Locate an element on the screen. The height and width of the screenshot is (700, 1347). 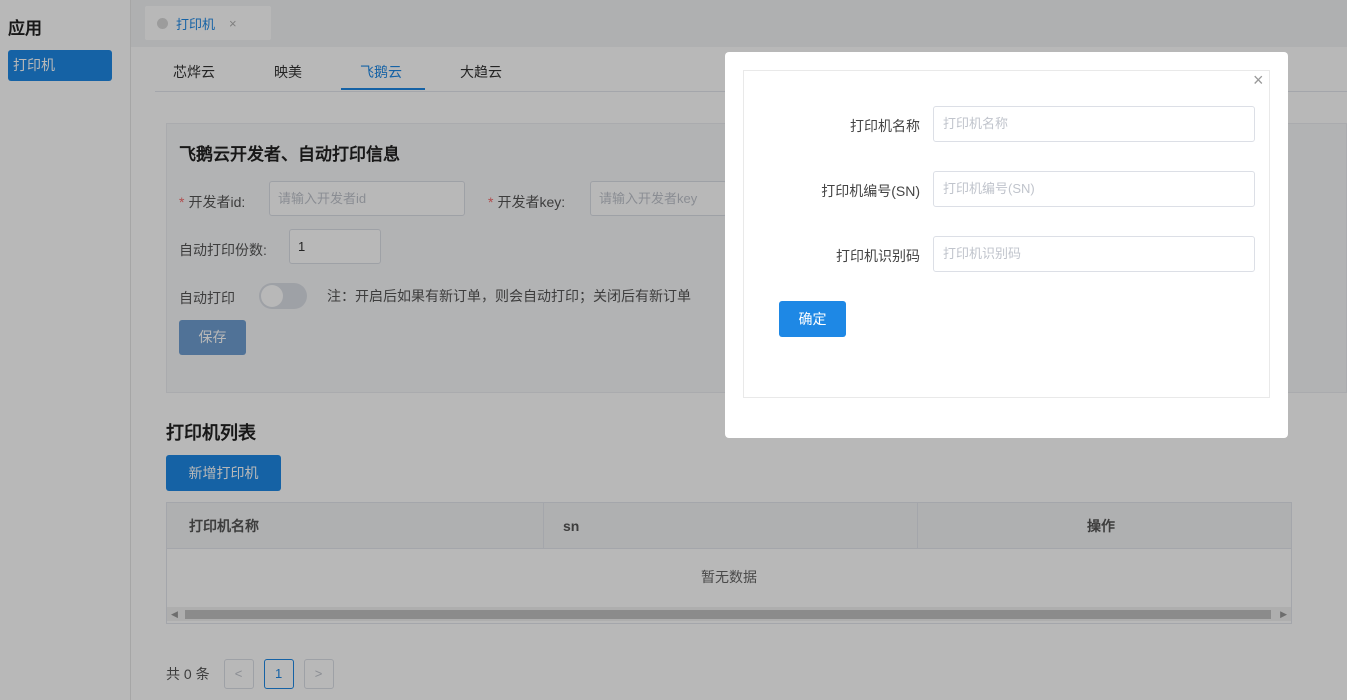
printer-sn-label: 打印机编号(SN) is located at coordinates (870, 191).